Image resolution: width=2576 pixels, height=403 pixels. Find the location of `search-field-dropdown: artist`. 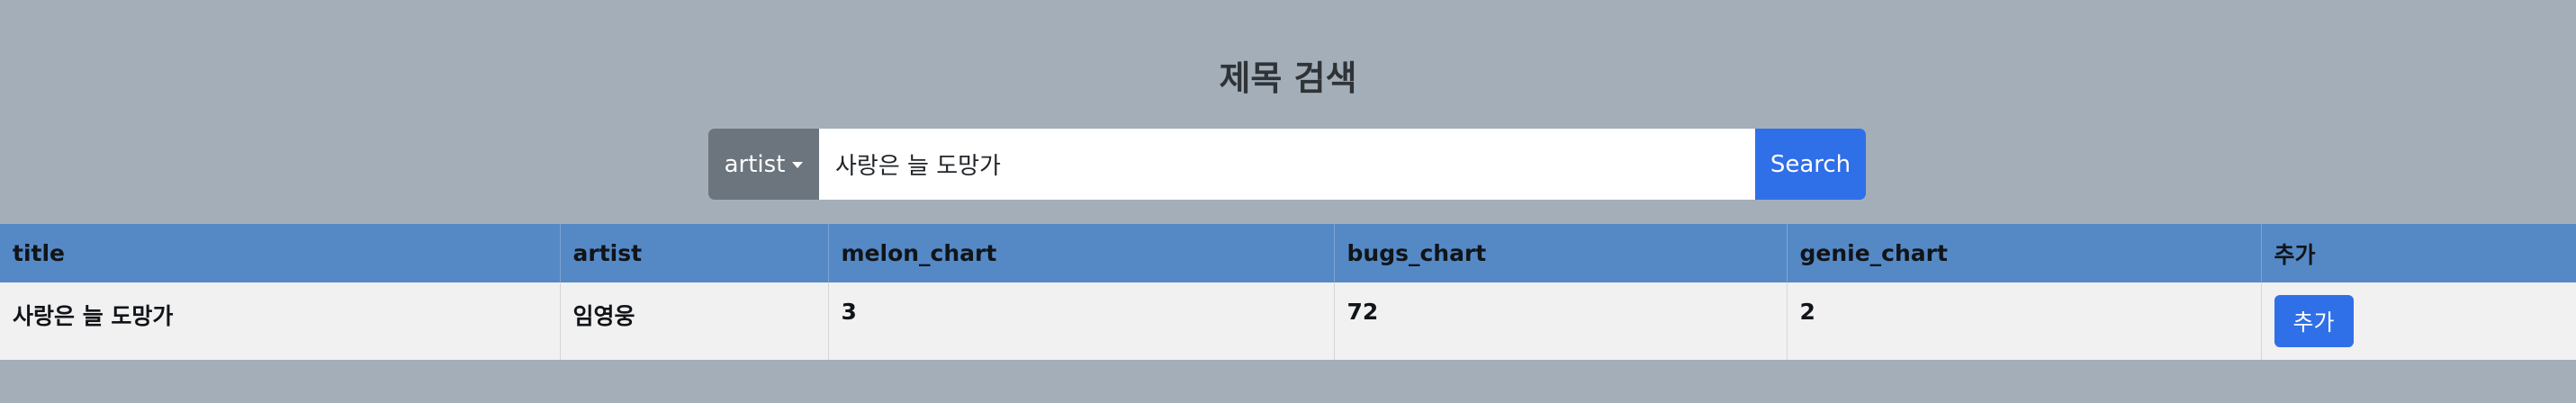

search-field-dropdown: artist is located at coordinates (763, 164).